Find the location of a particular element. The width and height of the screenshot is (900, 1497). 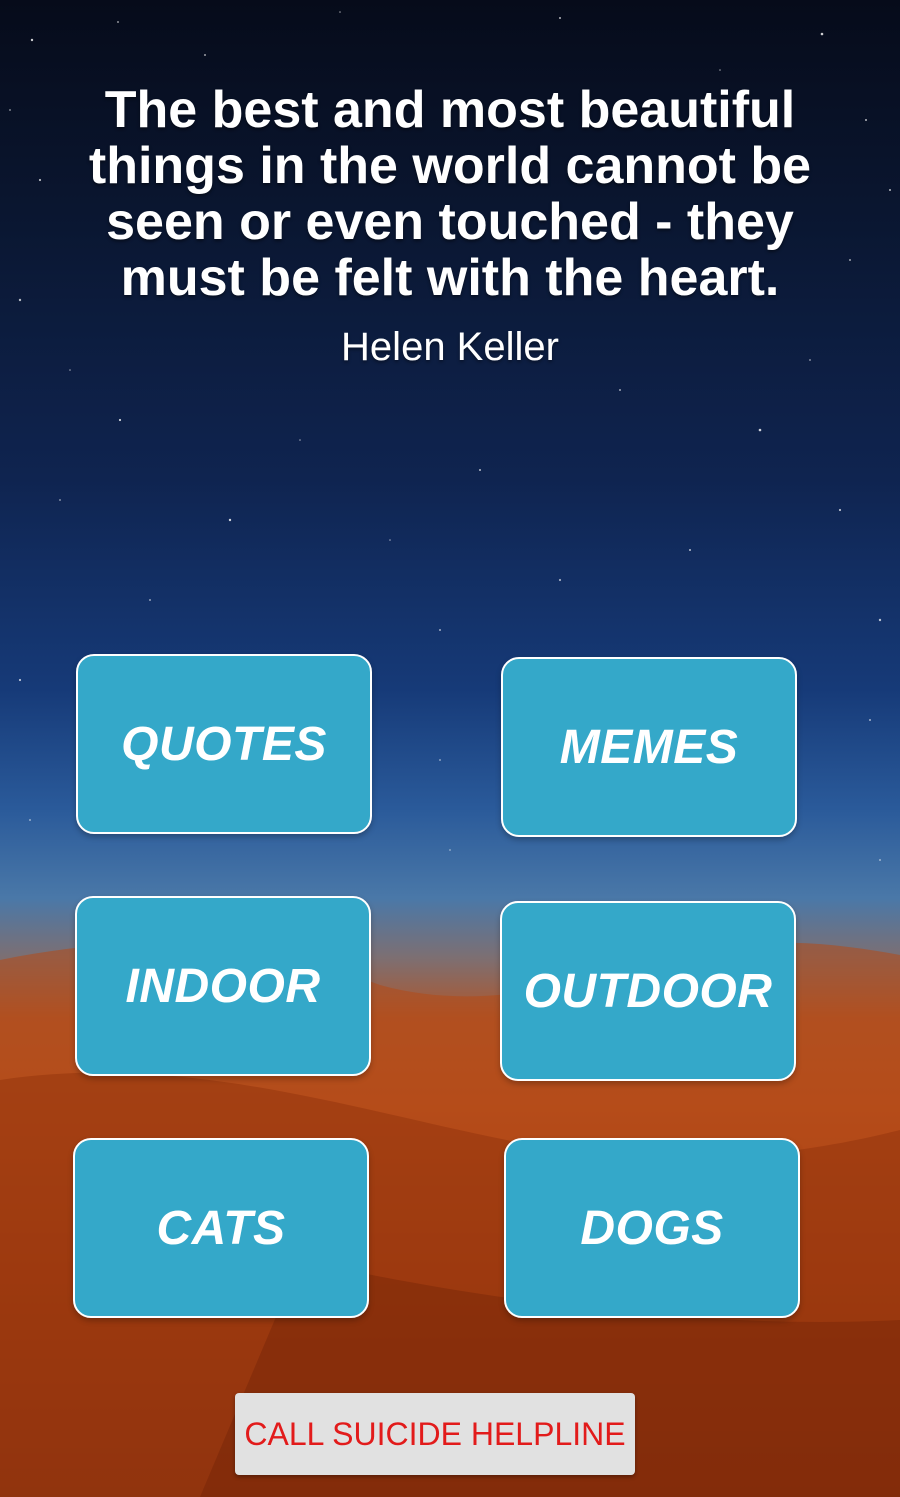

indoor-button: INDOOR is located at coordinates (223, 986).